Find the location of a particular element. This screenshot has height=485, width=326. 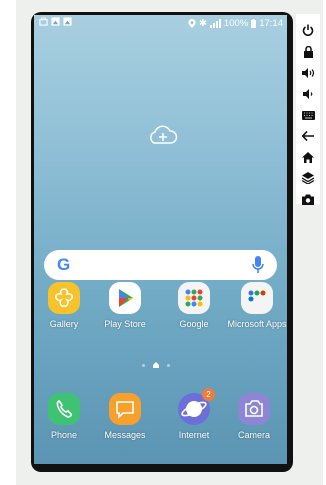

home-icon is located at coordinates (308, 157).